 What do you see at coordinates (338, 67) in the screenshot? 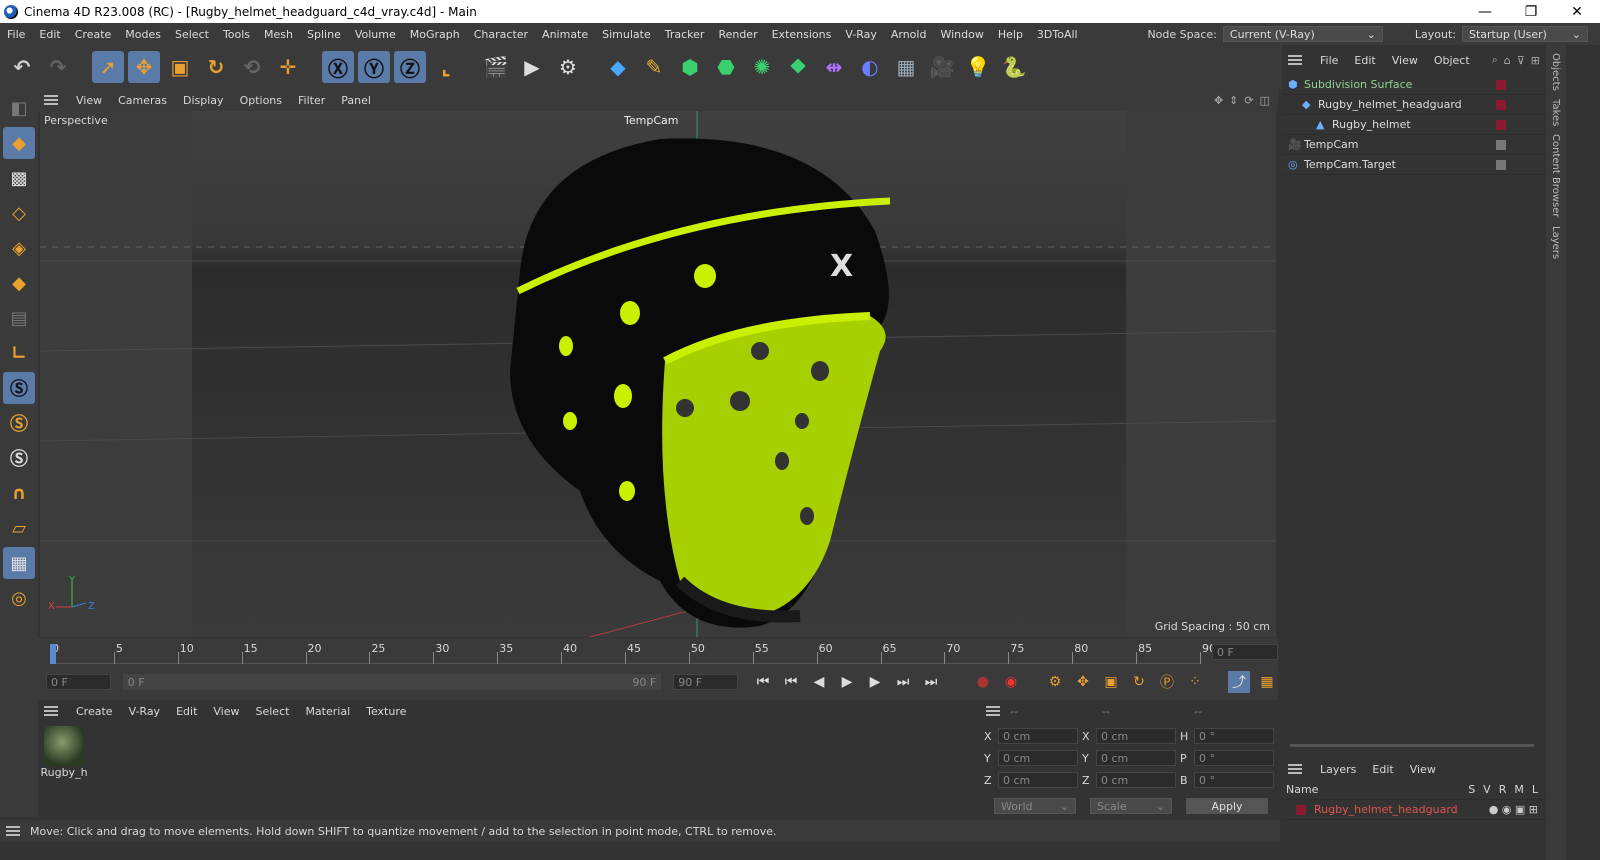
I see `x-axis-lock-icon: Ⓧ` at bounding box center [338, 67].